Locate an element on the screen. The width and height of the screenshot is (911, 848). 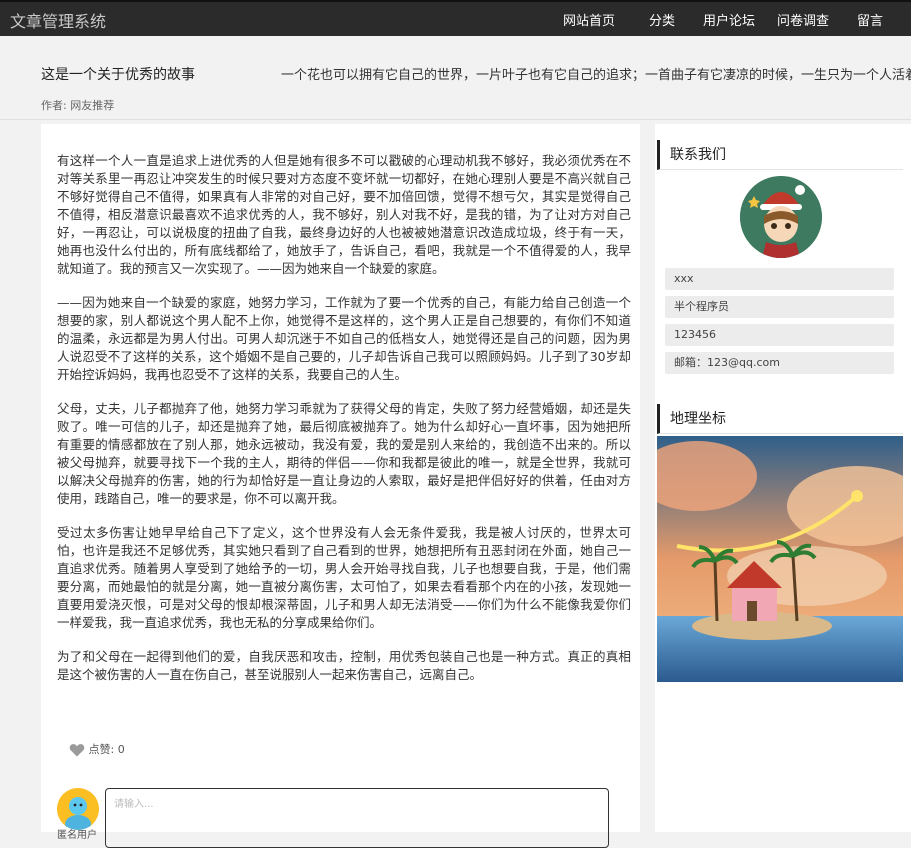
info-email: 邮箱：123@qq.com is located at coordinates (779, 363).